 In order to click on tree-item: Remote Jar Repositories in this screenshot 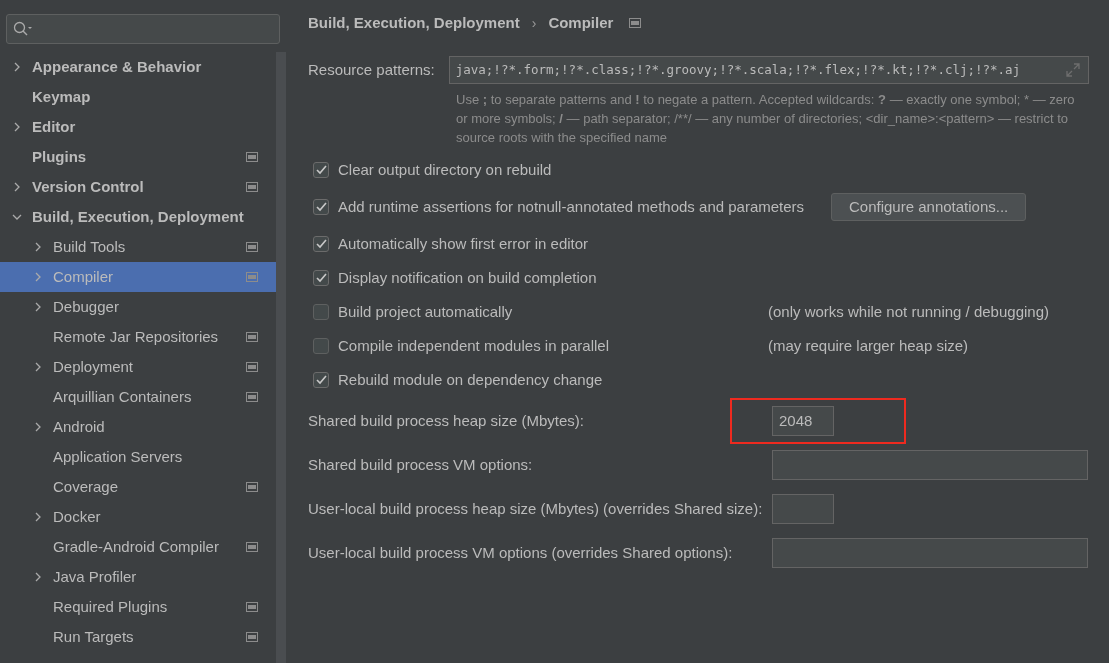, I will do `click(138, 337)`.